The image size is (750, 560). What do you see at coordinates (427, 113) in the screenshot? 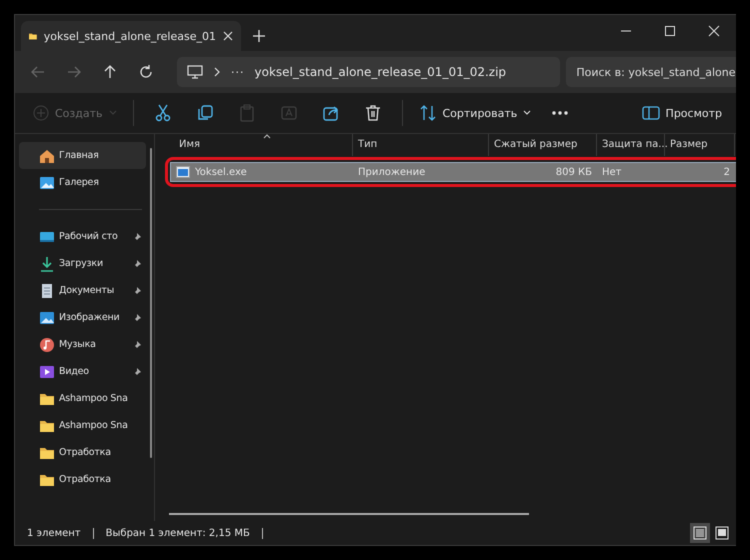
I see `sort-arrows-icon` at bounding box center [427, 113].